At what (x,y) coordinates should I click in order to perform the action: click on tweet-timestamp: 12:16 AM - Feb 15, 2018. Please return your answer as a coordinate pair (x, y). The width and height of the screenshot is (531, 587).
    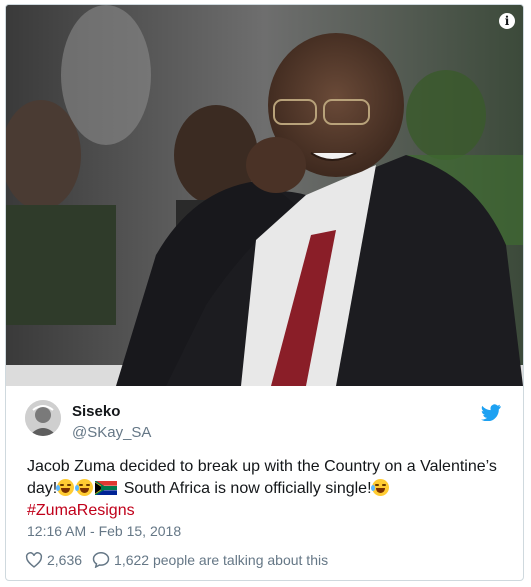
    Looking at the image, I should click on (104, 531).